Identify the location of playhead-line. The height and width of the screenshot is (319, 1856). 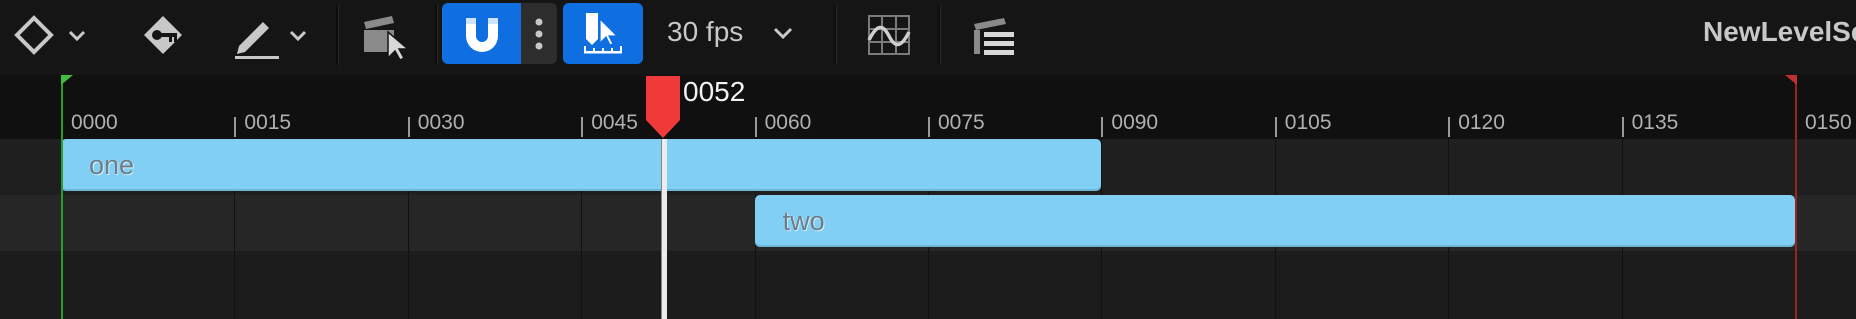
(664, 229).